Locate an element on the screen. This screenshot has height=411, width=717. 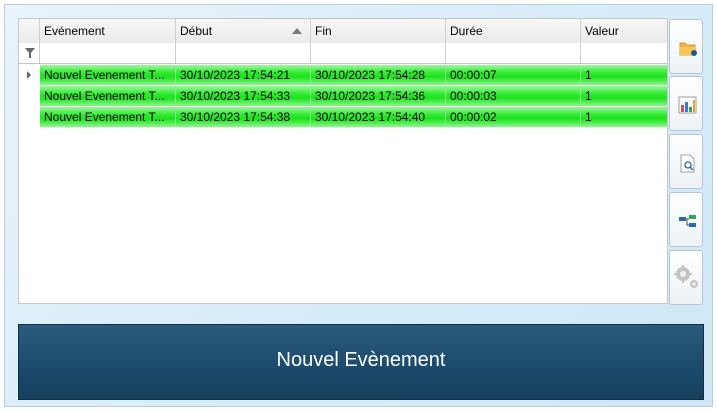
cell-start: 30/10/2023 17:54:21 is located at coordinates (243, 75).